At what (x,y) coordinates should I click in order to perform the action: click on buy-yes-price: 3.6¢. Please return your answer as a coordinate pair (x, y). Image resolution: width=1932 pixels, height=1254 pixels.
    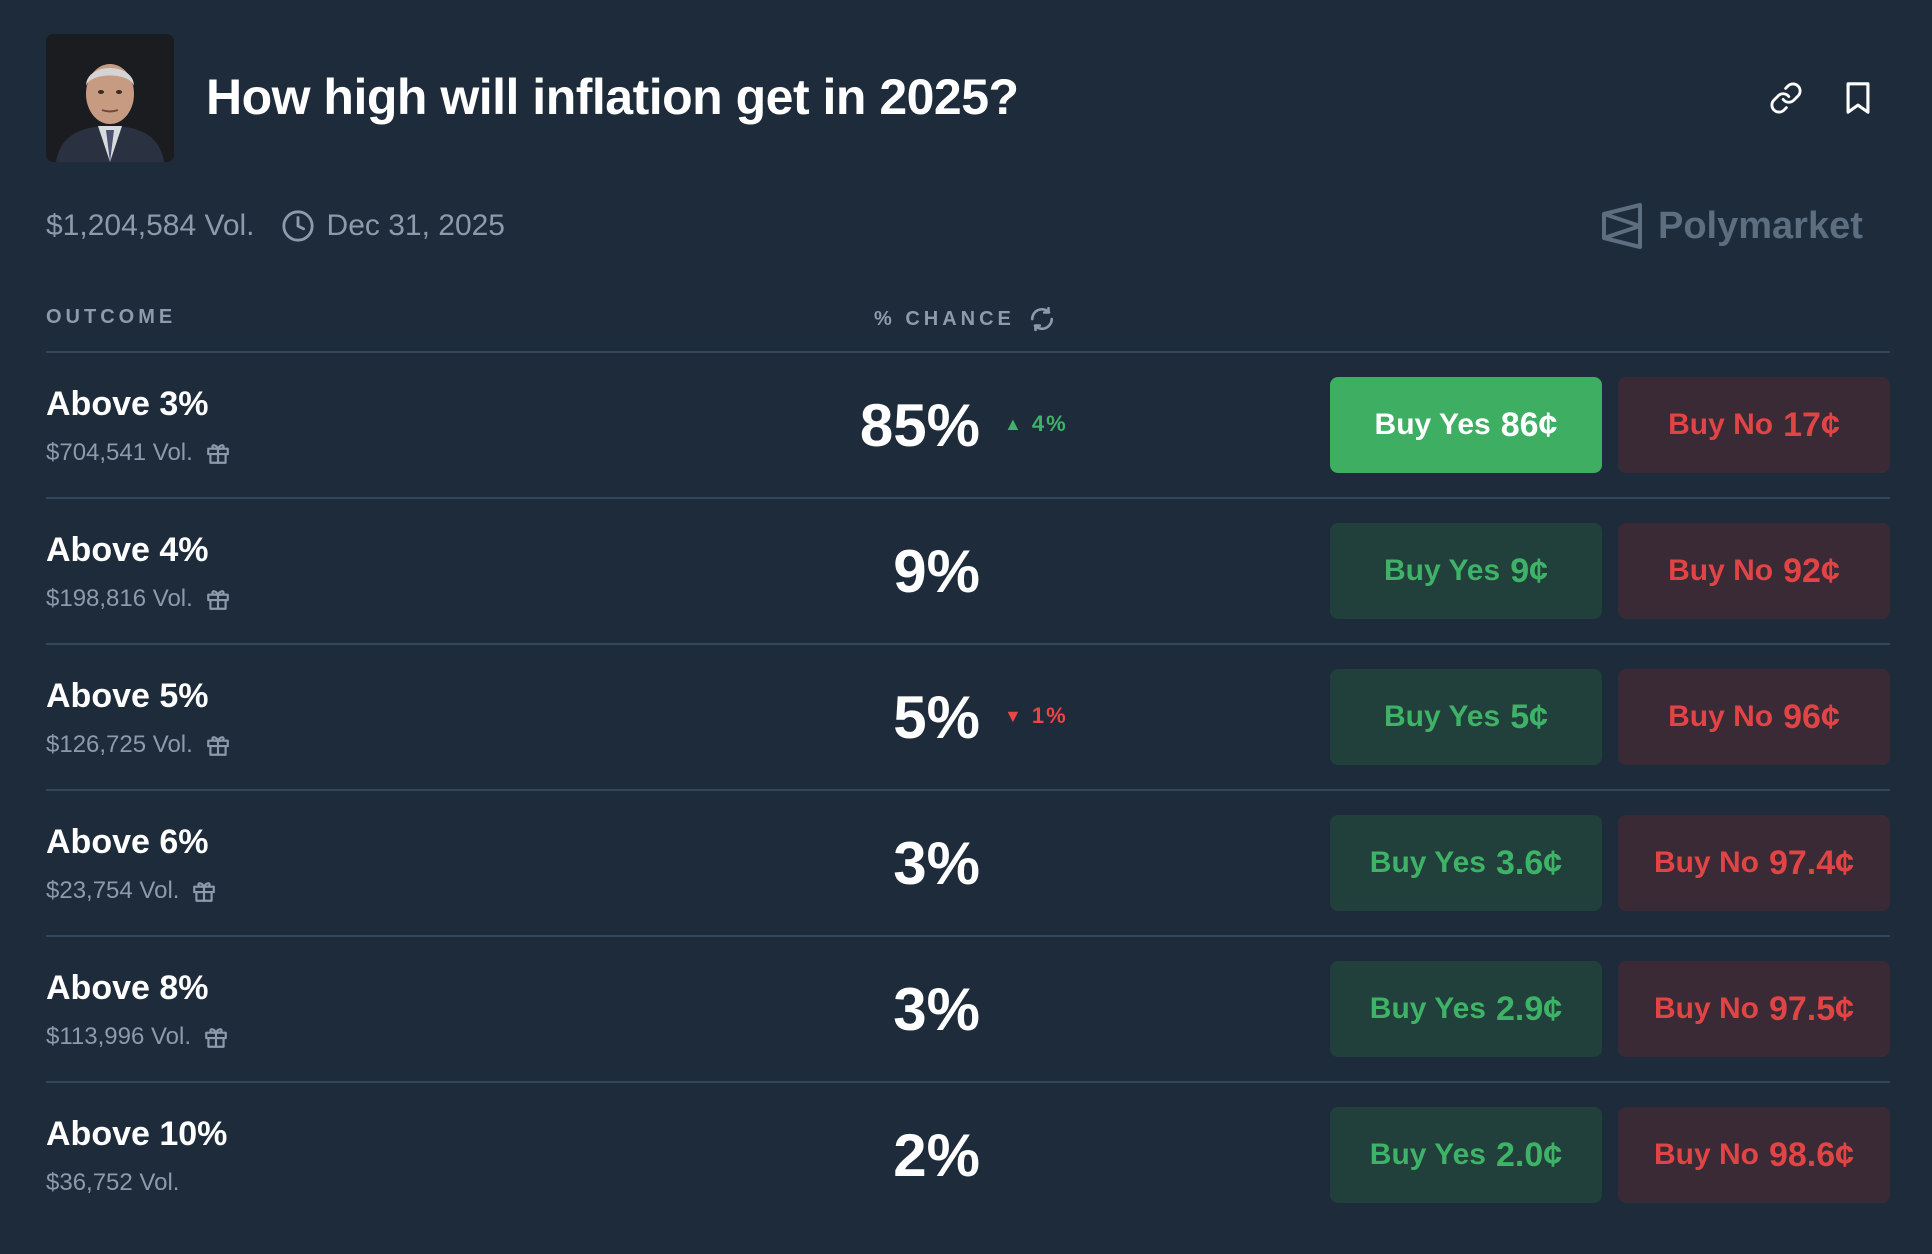
    Looking at the image, I should click on (1529, 862).